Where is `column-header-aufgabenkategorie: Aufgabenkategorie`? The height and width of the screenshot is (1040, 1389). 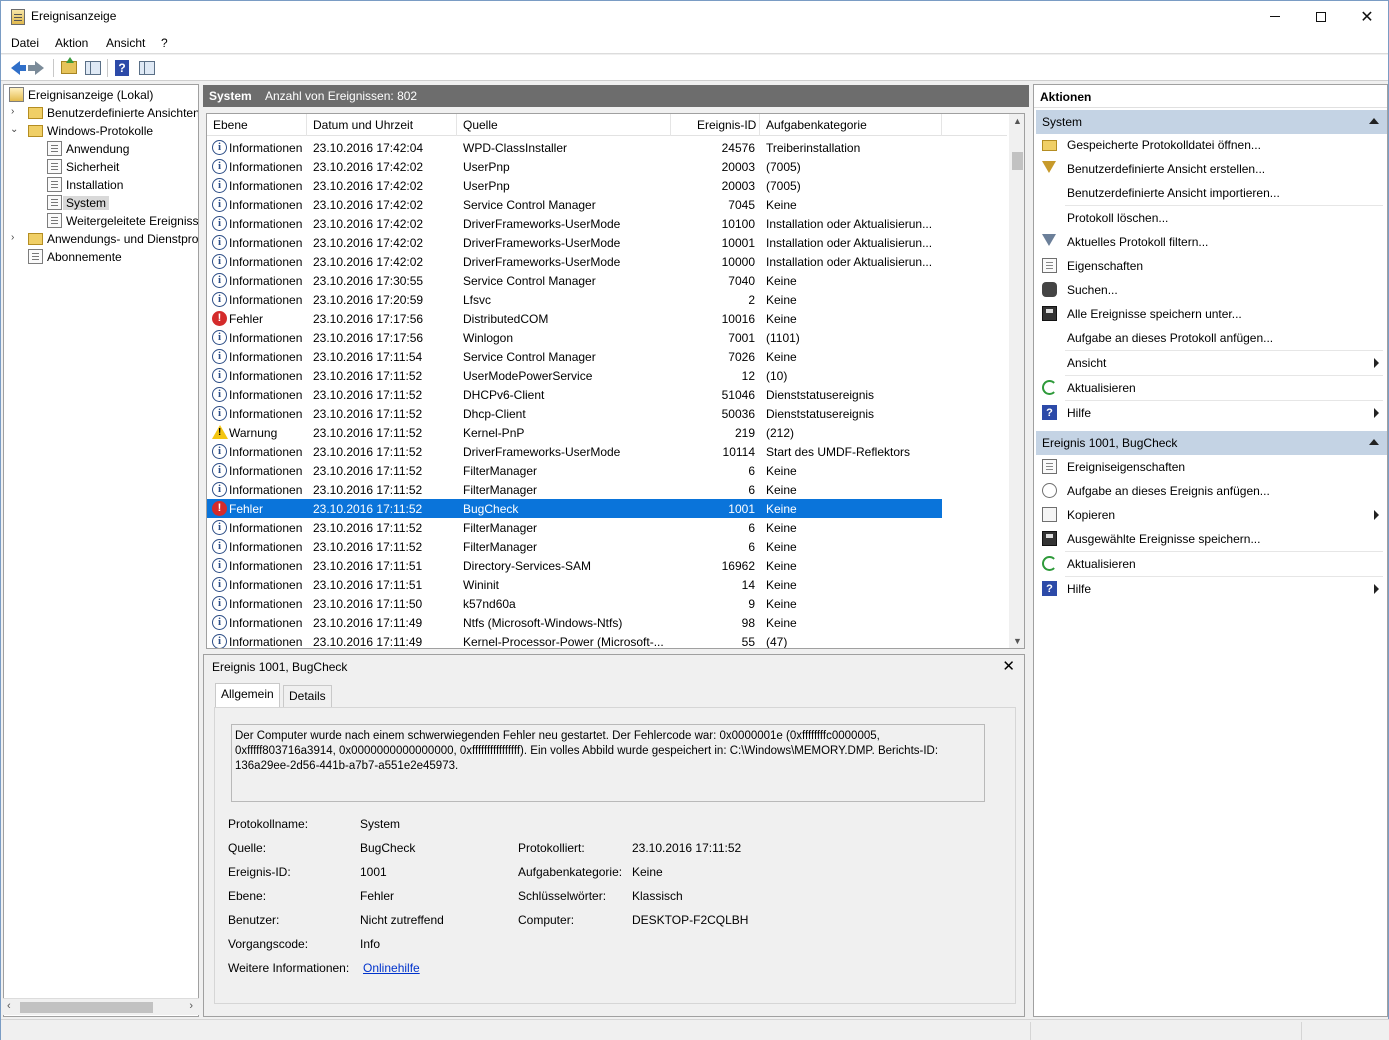
column-header-aufgabenkategorie: Aufgabenkategorie is located at coordinates (816, 125).